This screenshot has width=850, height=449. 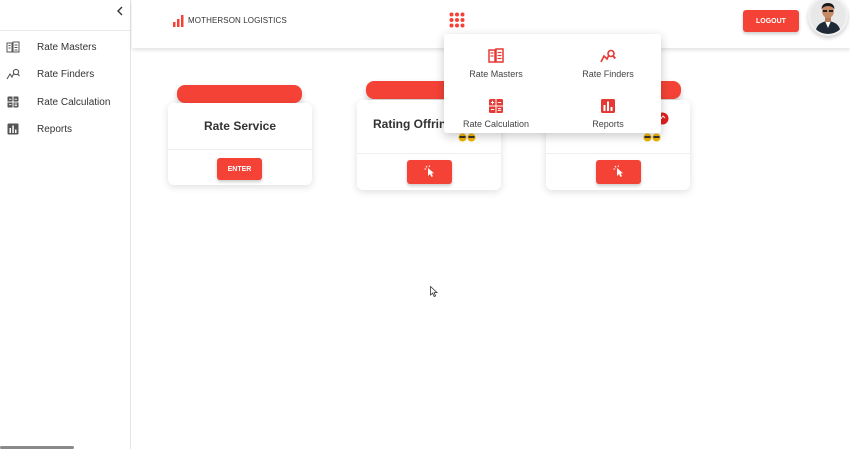 What do you see at coordinates (608, 74) in the screenshot?
I see `apps-menu-item-label: Rate Finders` at bounding box center [608, 74].